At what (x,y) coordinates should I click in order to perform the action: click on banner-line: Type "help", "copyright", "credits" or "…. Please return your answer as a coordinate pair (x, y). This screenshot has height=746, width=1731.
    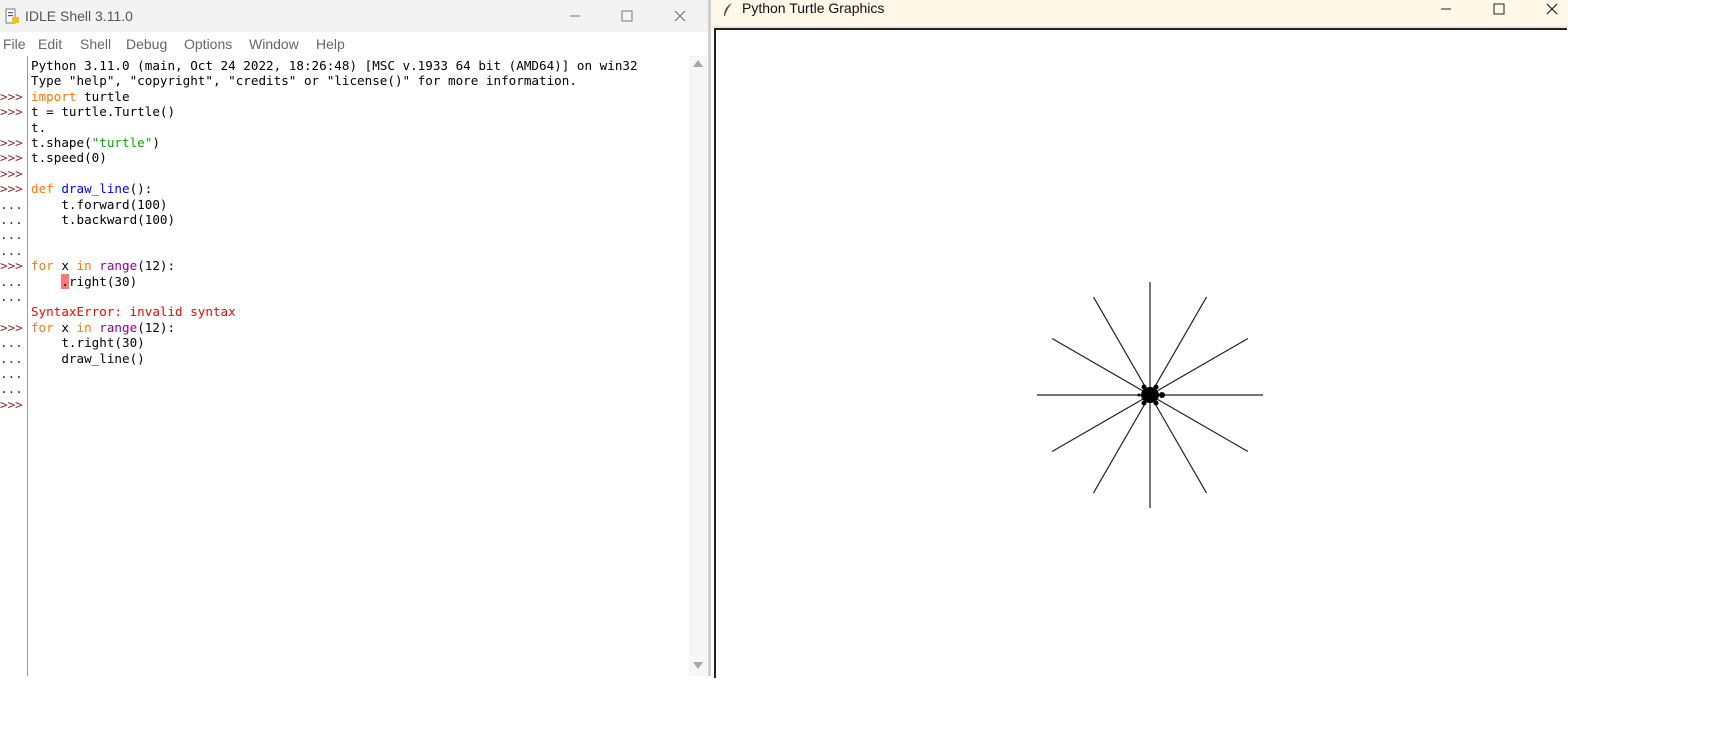
    Looking at the image, I should click on (304, 81).